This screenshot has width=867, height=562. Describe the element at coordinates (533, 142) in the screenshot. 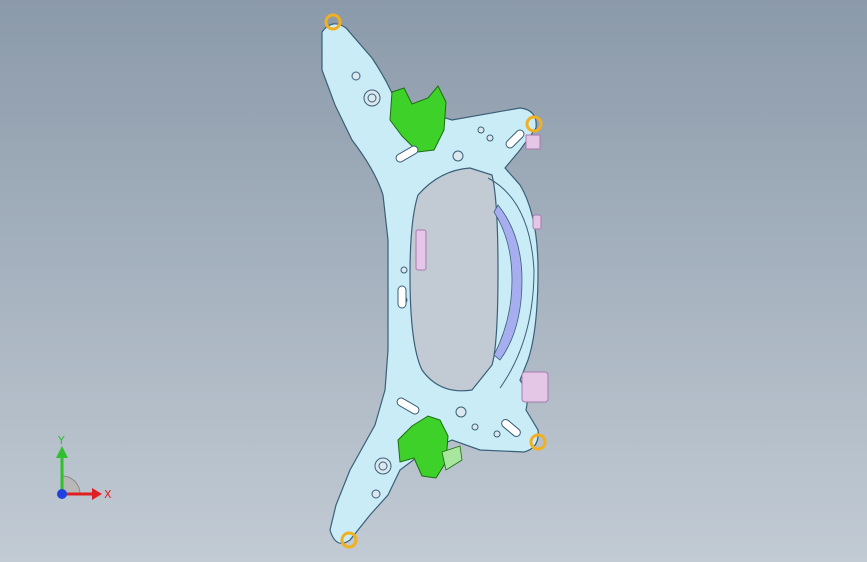

I see `pink-tab-top` at that location.